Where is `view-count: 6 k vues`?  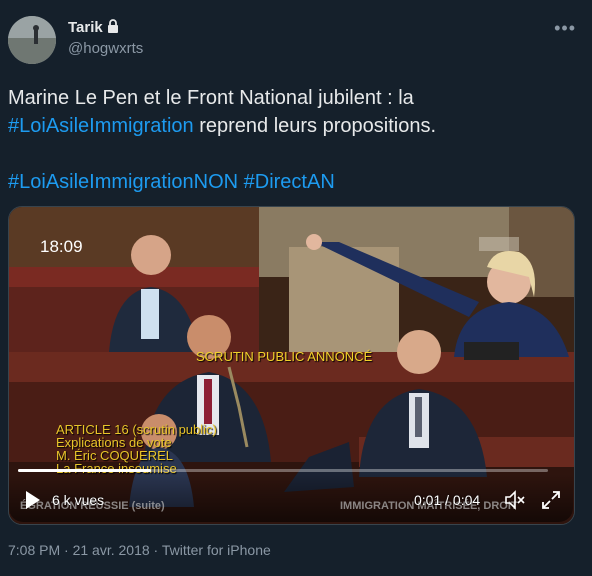
view-count: 6 k vues is located at coordinates (78, 500).